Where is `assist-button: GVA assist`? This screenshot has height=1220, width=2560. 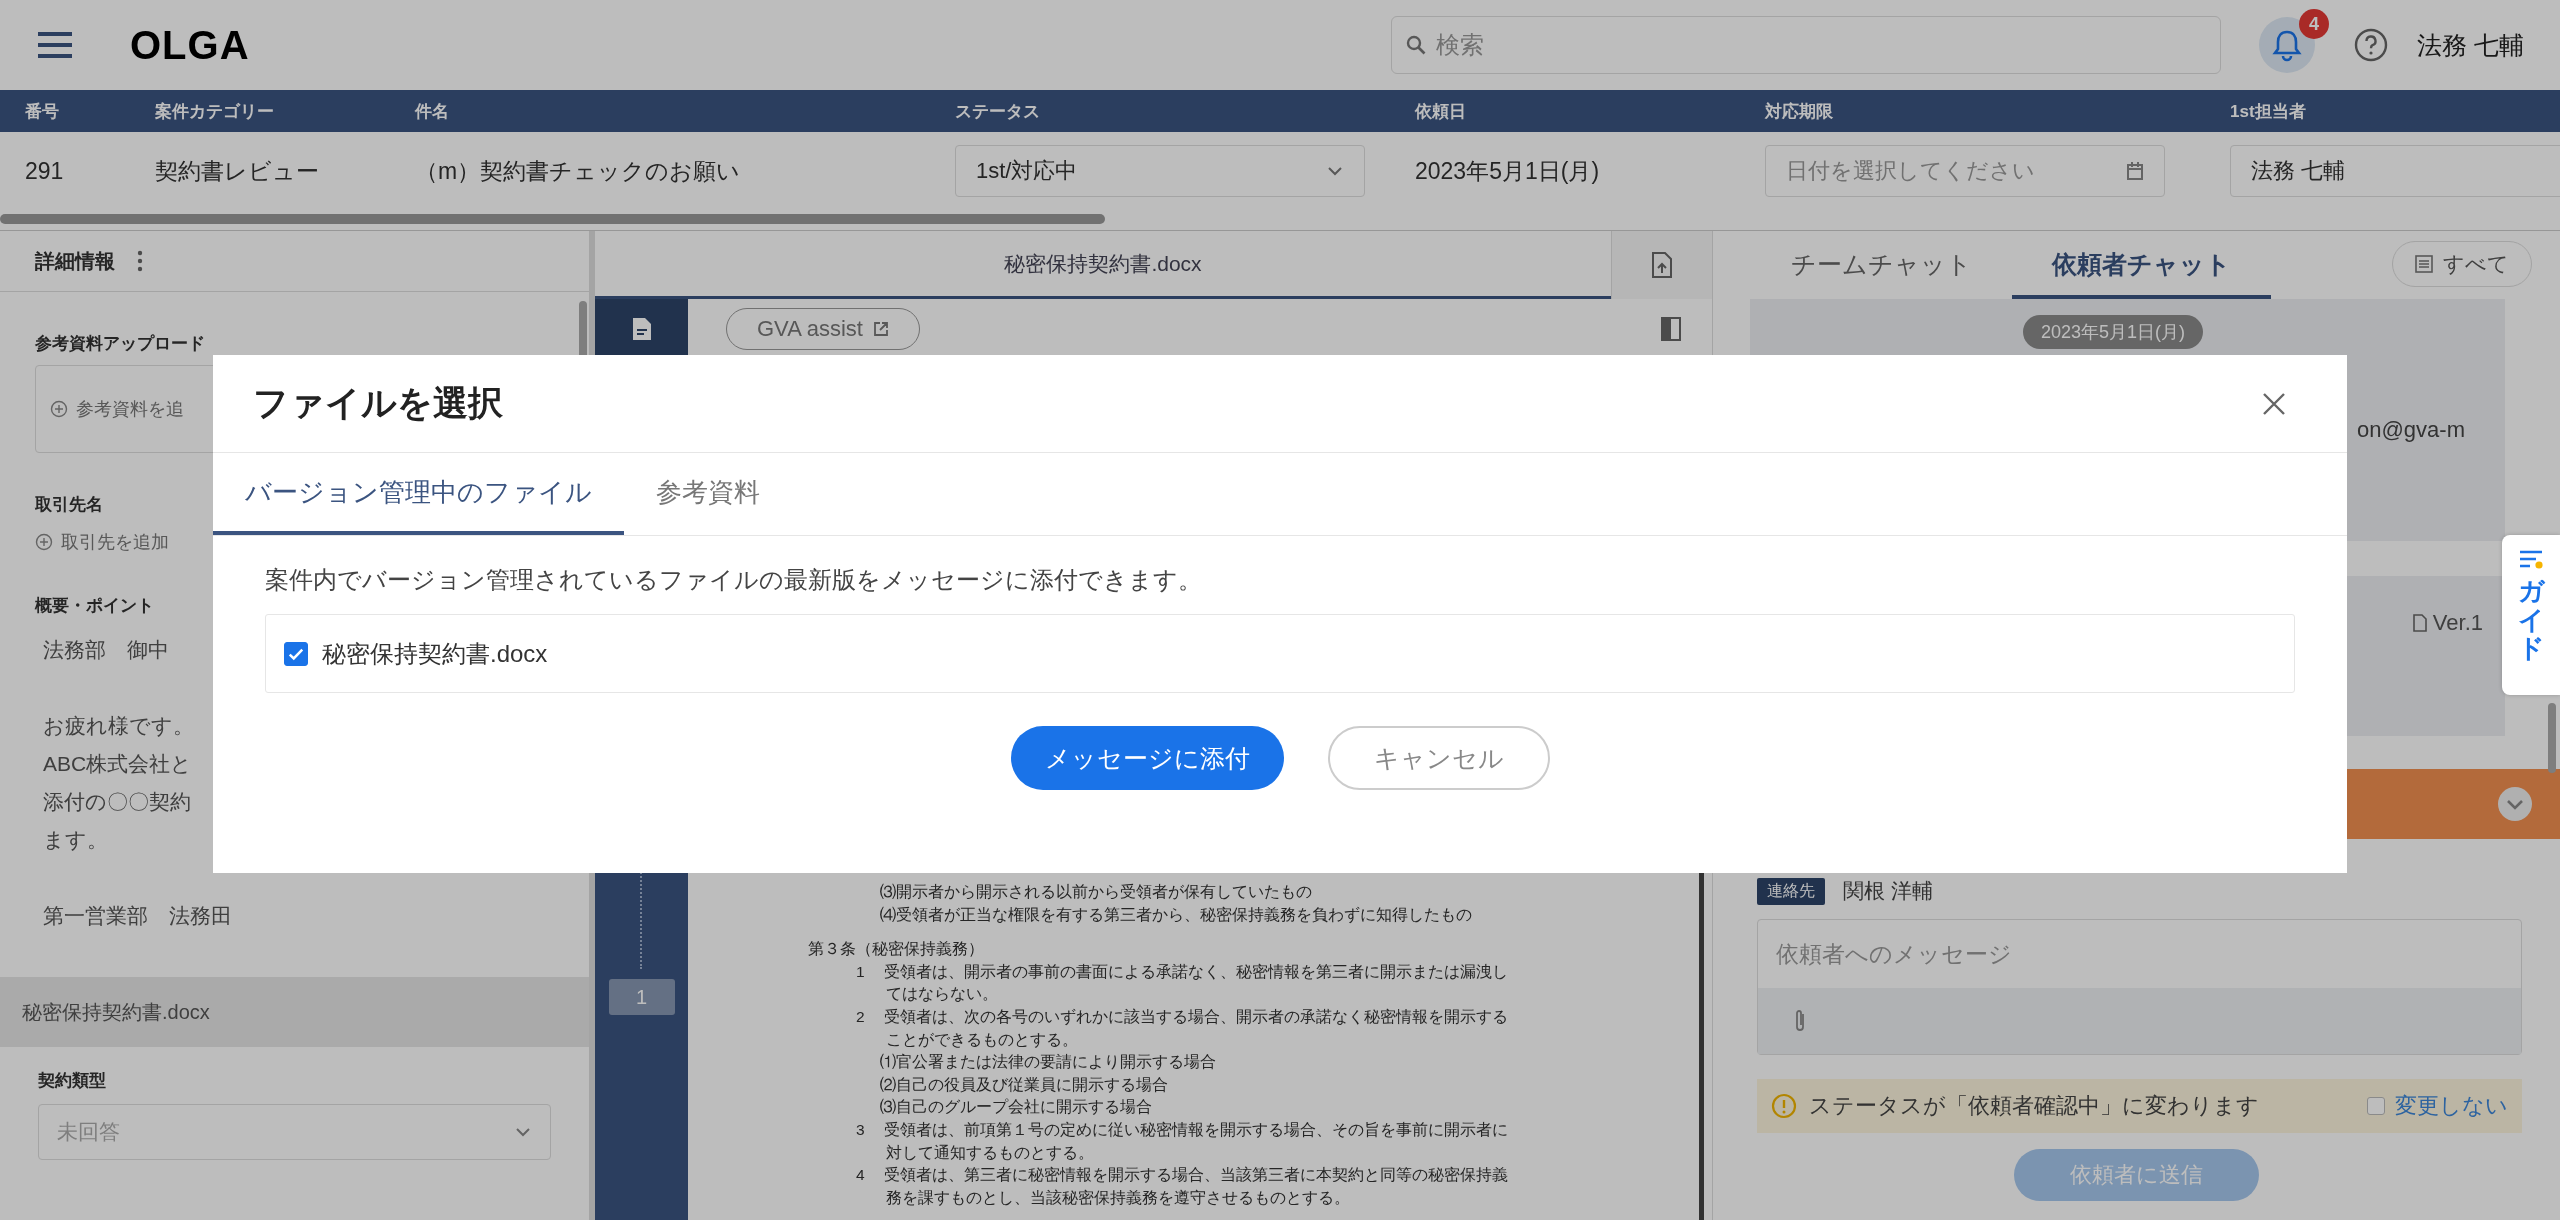
assist-button: GVA assist is located at coordinates (823, 329).